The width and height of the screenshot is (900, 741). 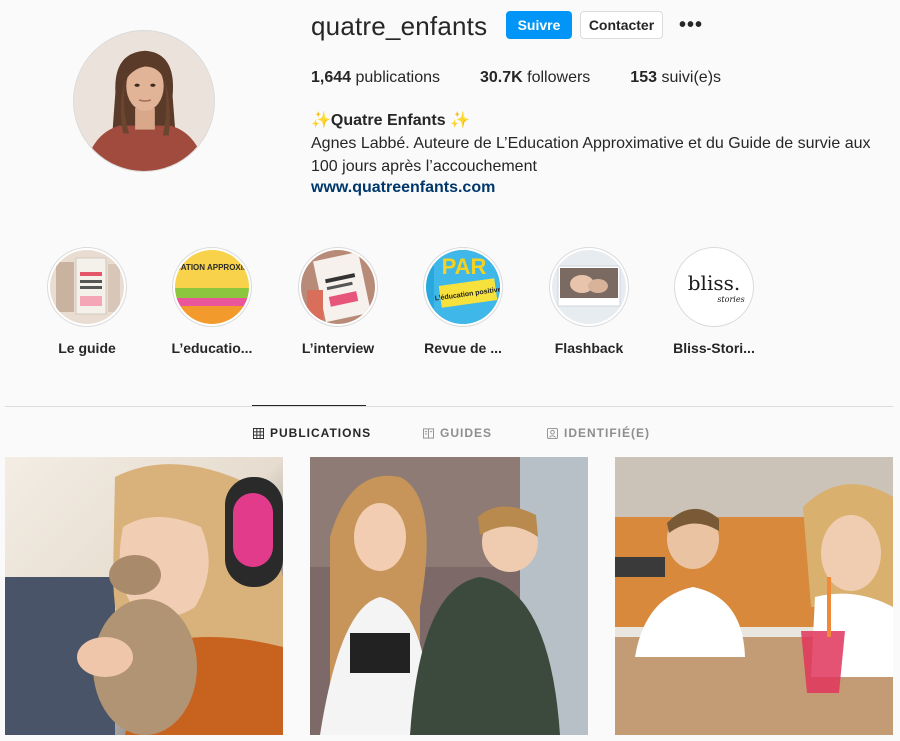 I want to click on more-options-icon: •••, so click(x=691, y=25).